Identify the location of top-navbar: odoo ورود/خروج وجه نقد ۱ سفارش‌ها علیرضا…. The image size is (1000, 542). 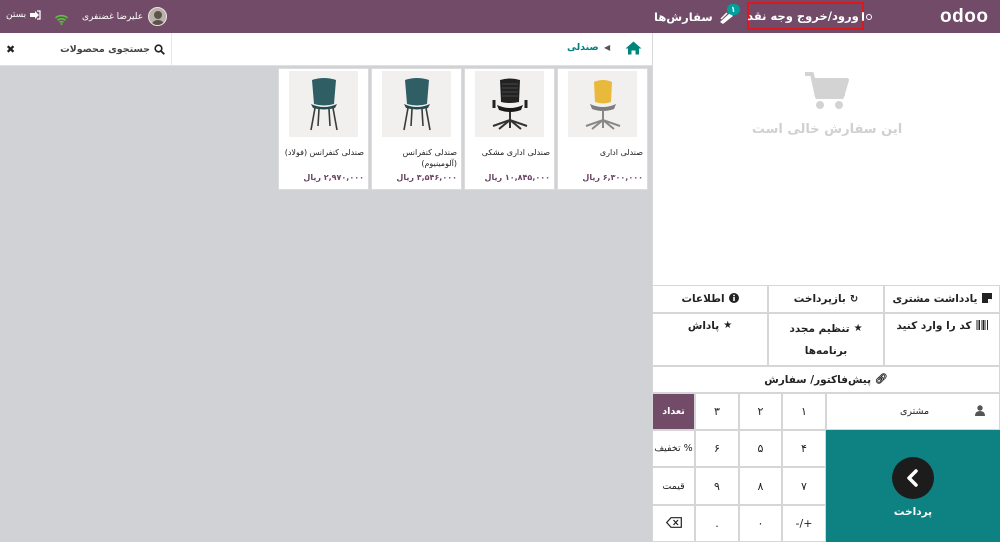
(500, 16).